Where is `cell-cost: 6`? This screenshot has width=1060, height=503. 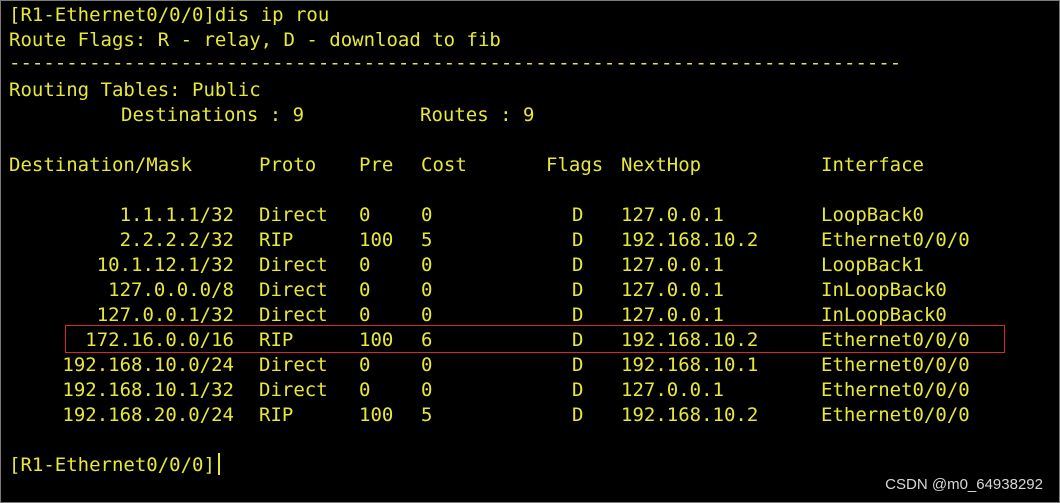 cell-cost: 6 is located at coordinates (427, 340).